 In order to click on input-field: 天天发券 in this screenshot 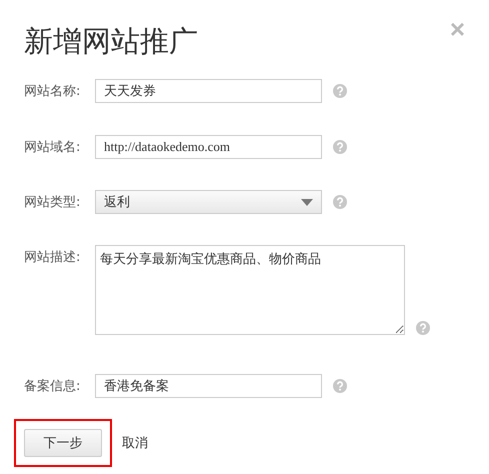, I will do `click(208, 91)`.